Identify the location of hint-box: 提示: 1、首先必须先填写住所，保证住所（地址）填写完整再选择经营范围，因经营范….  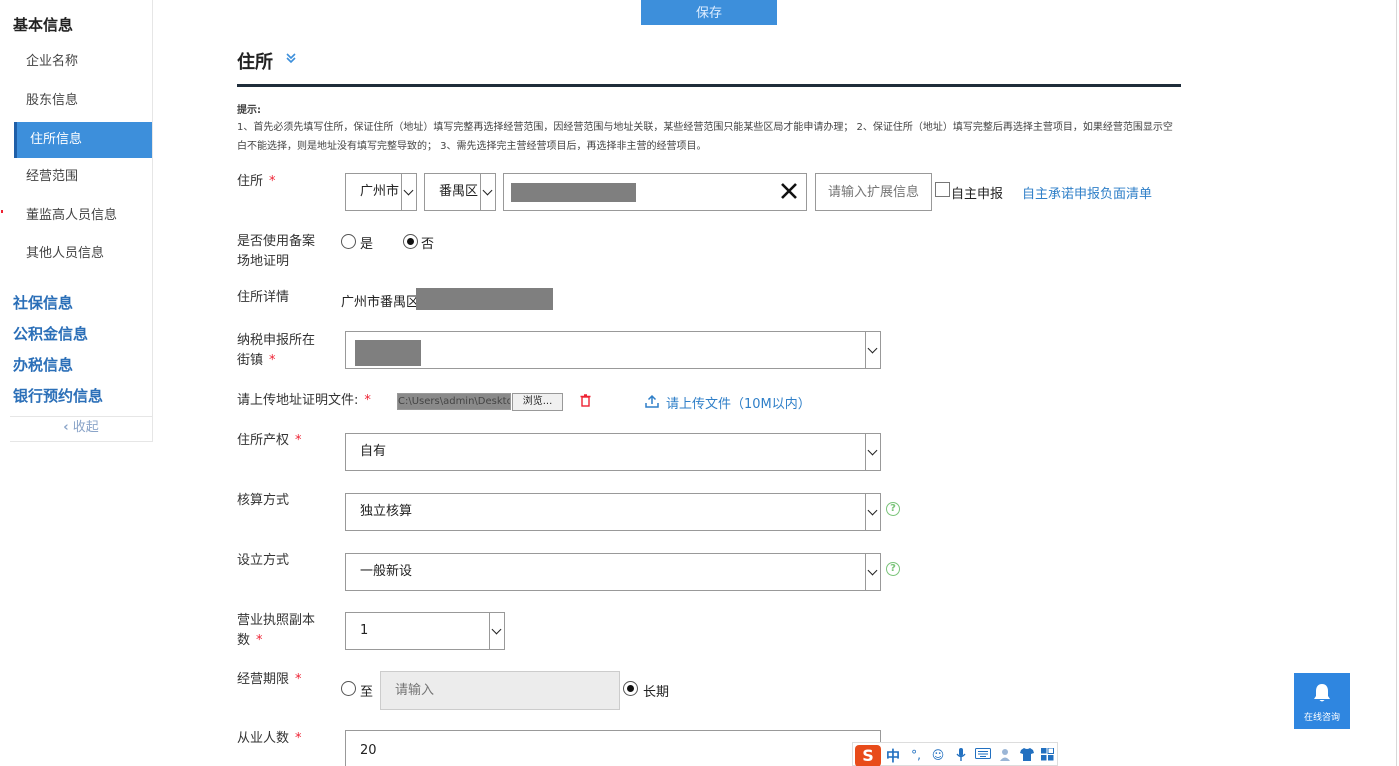
(709, 130).